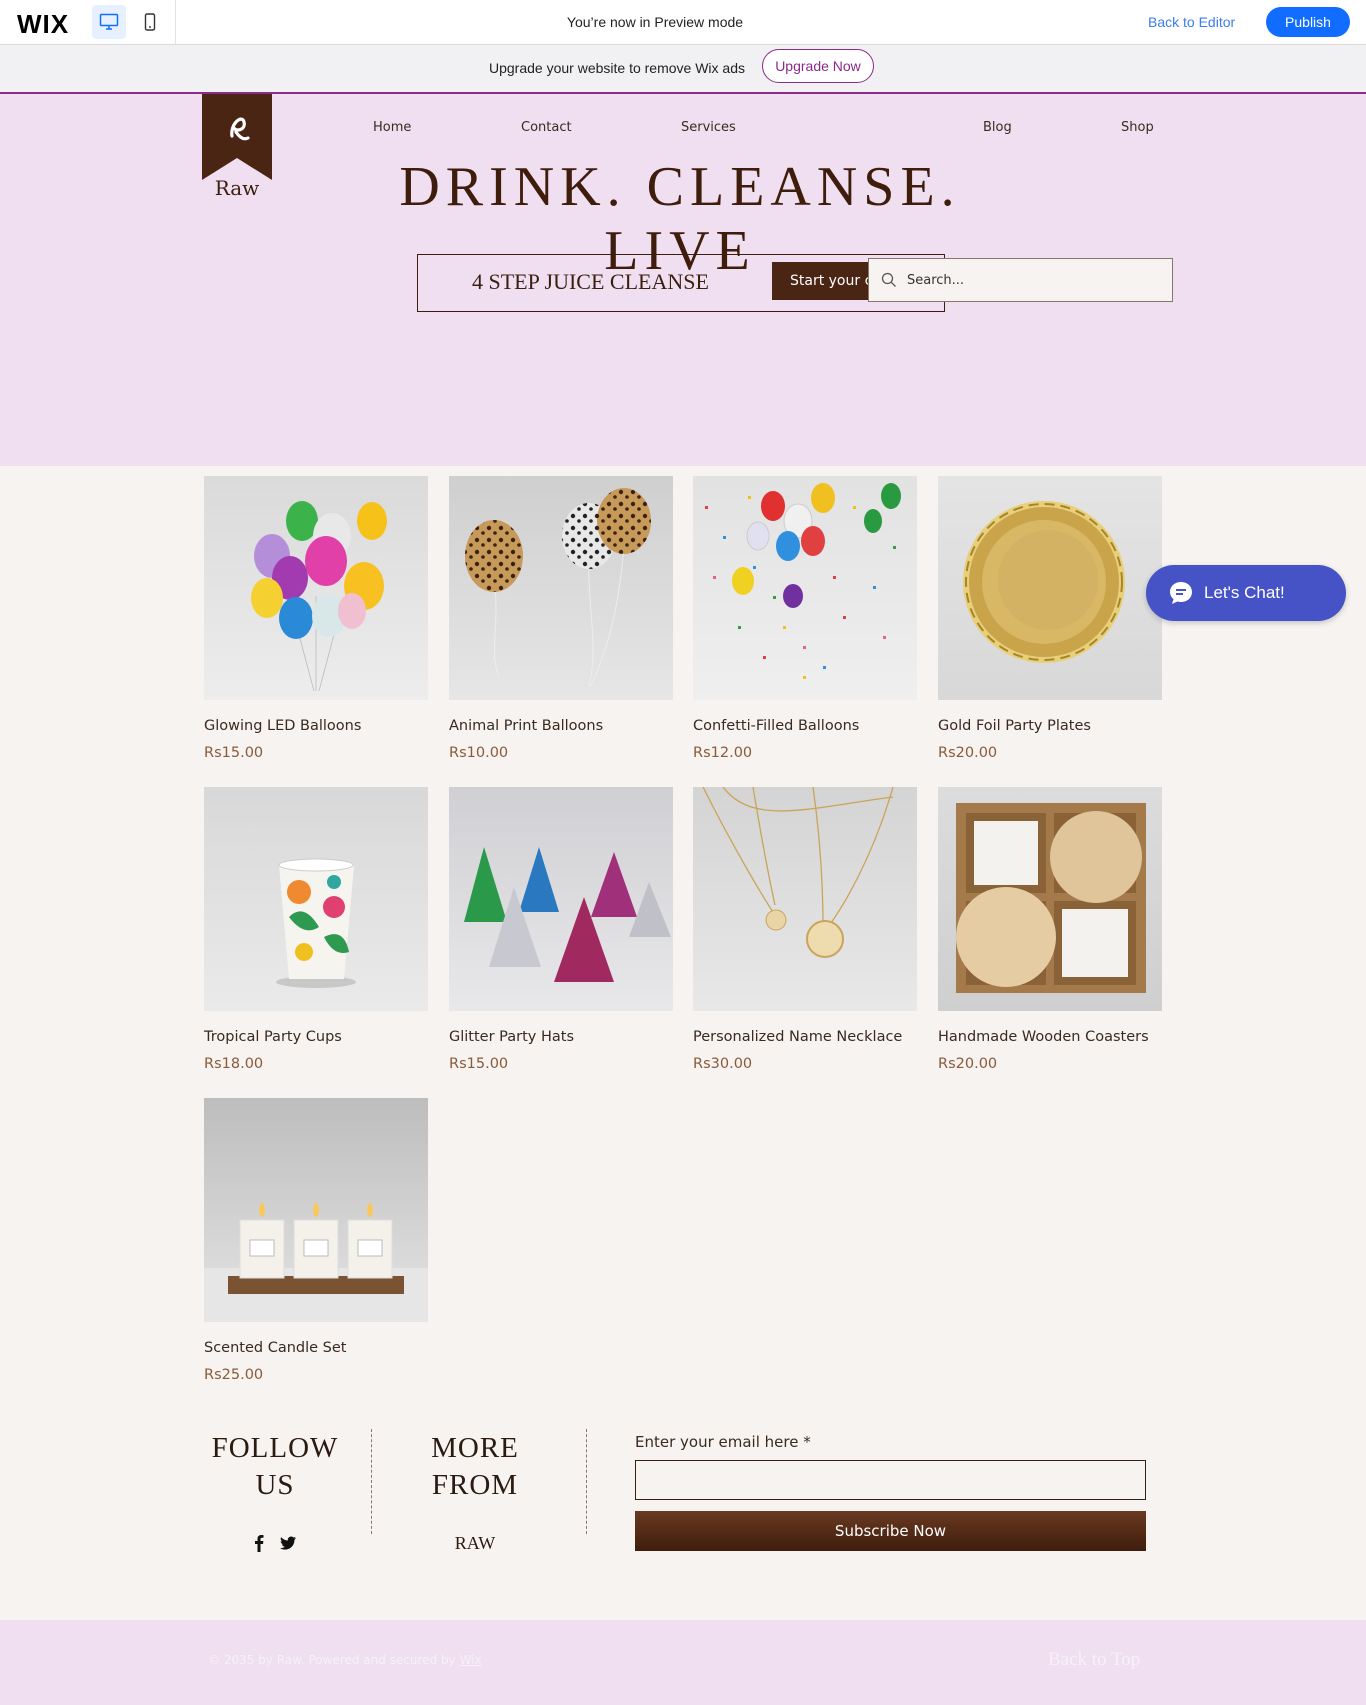 This screenshot has width=1366, height=1705. What do you see at coordinates (813, 726) in the screenshot?
I see `product-name: Confetti-Filled Balloons` at bounding box center [813, 726].